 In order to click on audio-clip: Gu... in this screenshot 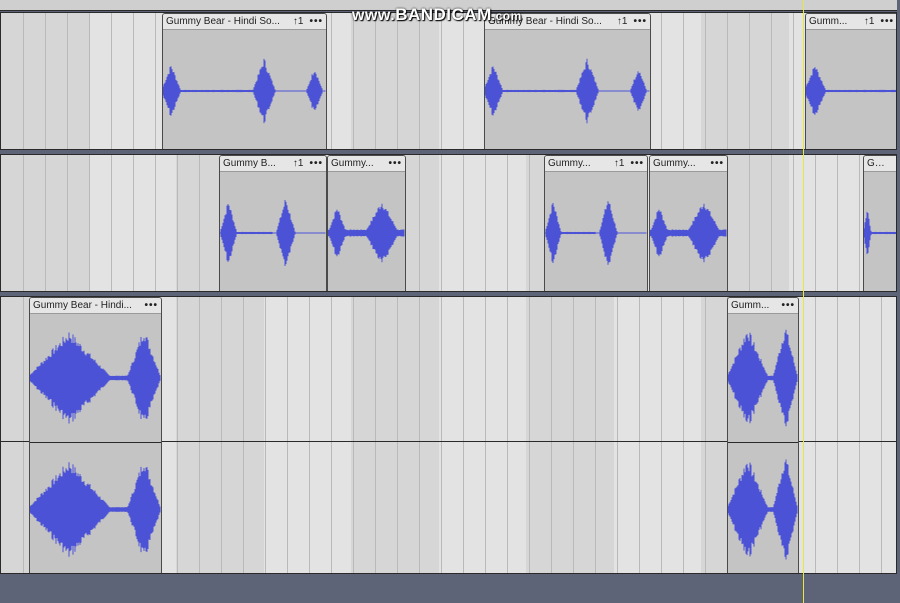, I will do `click(879, 223)`.